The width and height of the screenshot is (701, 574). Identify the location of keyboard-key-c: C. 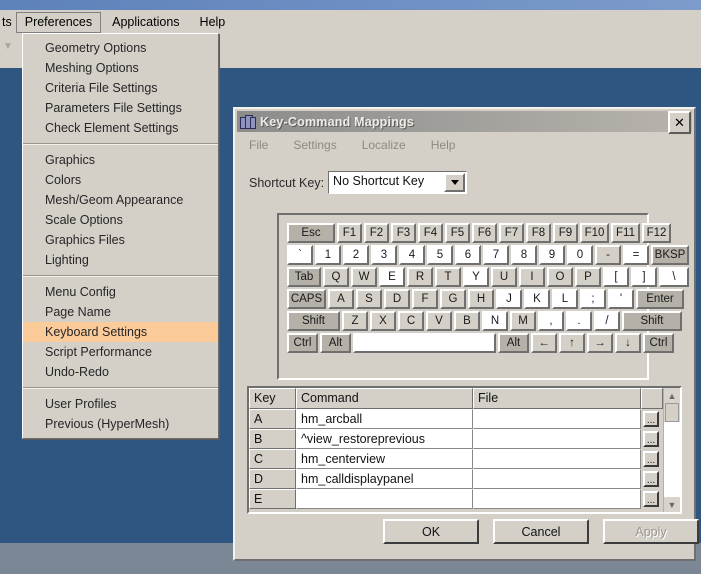
(411, 321).